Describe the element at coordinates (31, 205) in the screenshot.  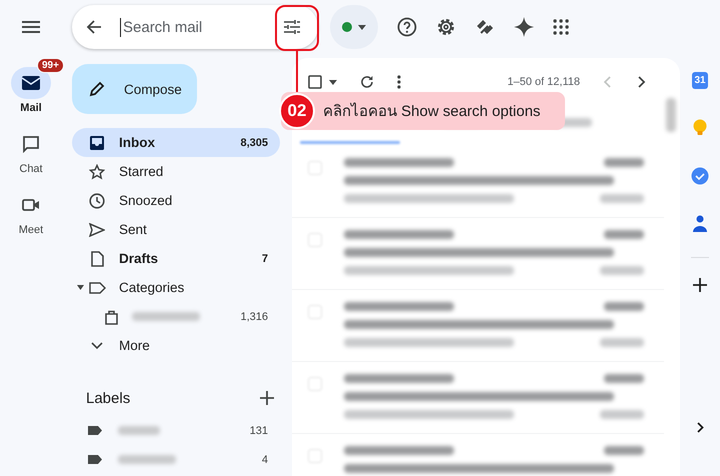
I see `video-camera-icon` at that location.